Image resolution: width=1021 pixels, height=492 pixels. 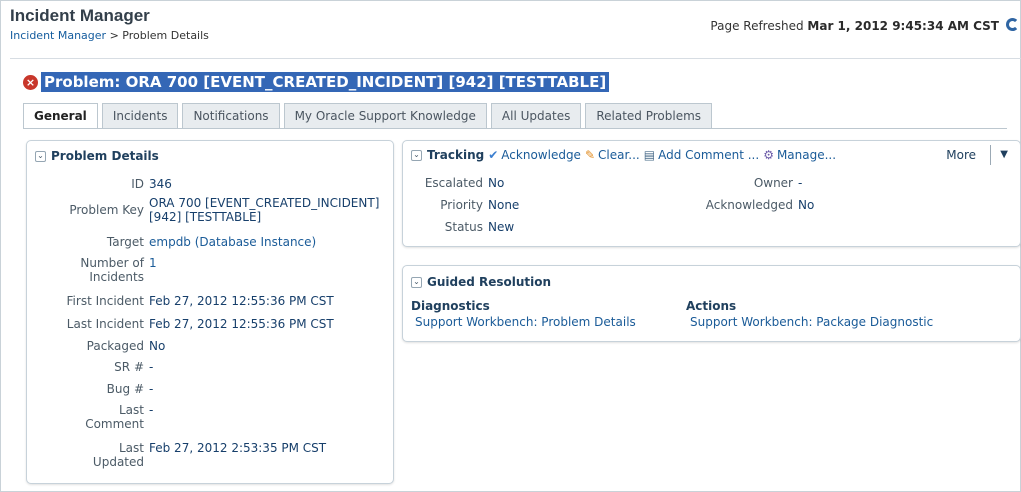 What do you see at coordinates (773, 183) in the screenshot?
I see `owner-label: Owner` at bounding box center [773, 183].